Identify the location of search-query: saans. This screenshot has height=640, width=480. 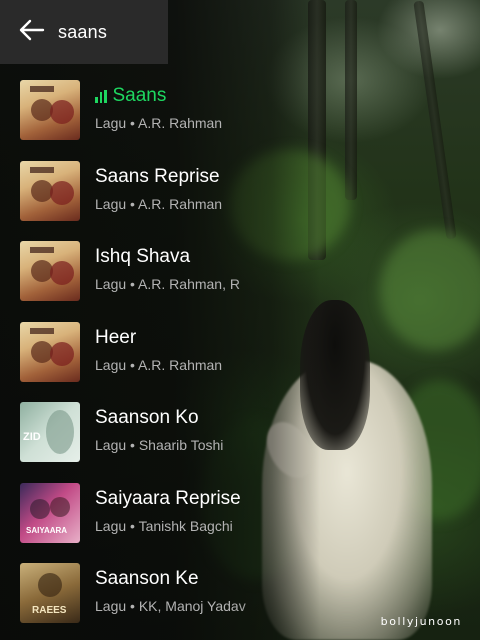
(82, 32).